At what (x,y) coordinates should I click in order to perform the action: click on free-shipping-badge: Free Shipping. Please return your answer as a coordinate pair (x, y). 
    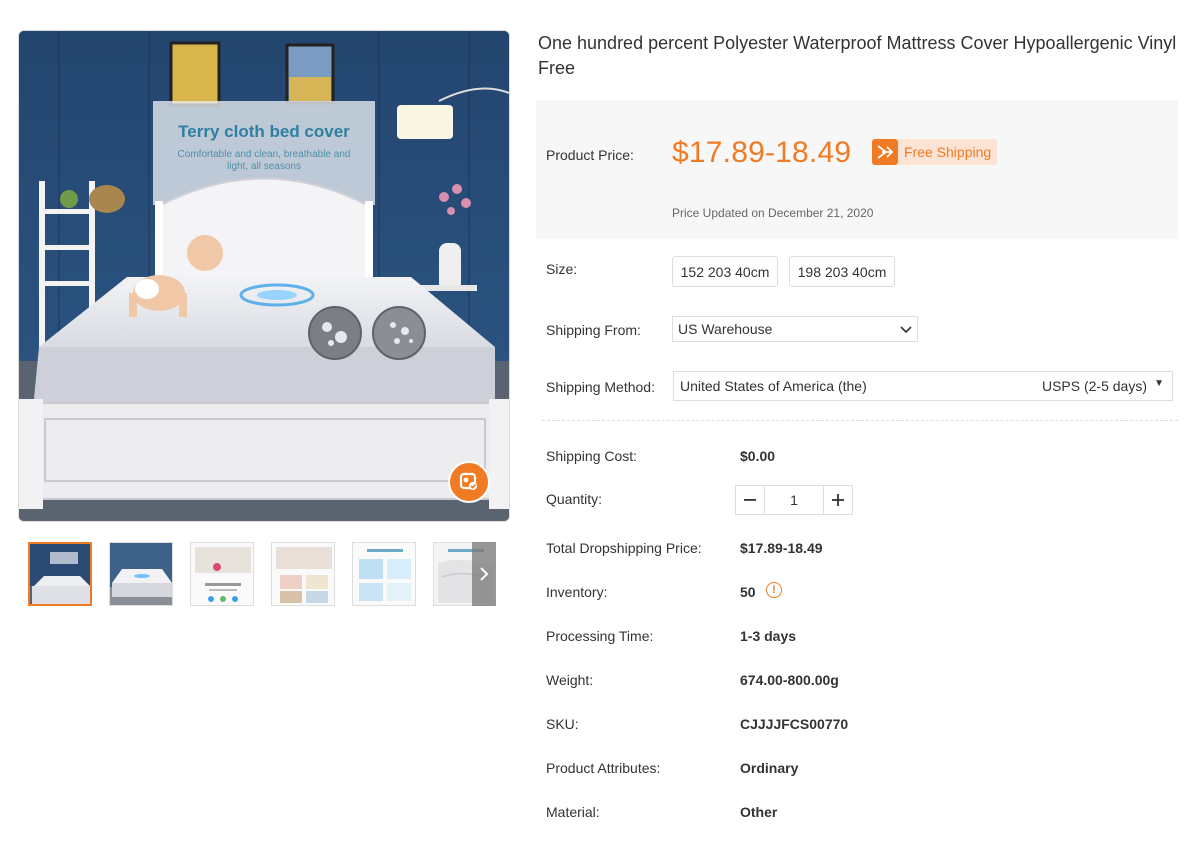
    Looking at the image, I should click on (935, 152).